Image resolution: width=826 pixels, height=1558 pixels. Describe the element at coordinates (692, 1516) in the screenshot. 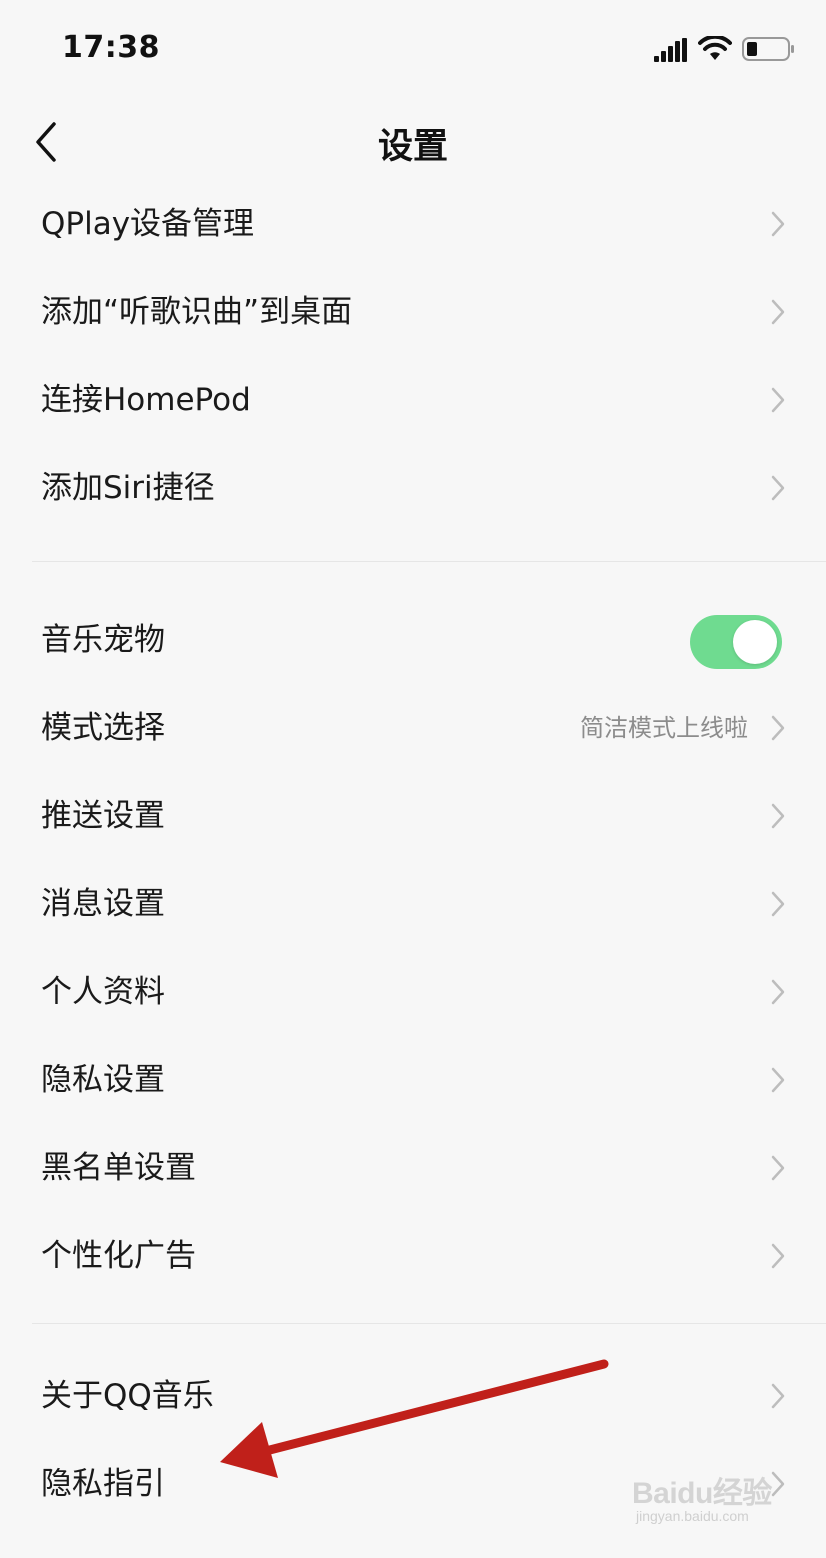

I see `watermark-sub: jingyan.baidu.com` at that location.